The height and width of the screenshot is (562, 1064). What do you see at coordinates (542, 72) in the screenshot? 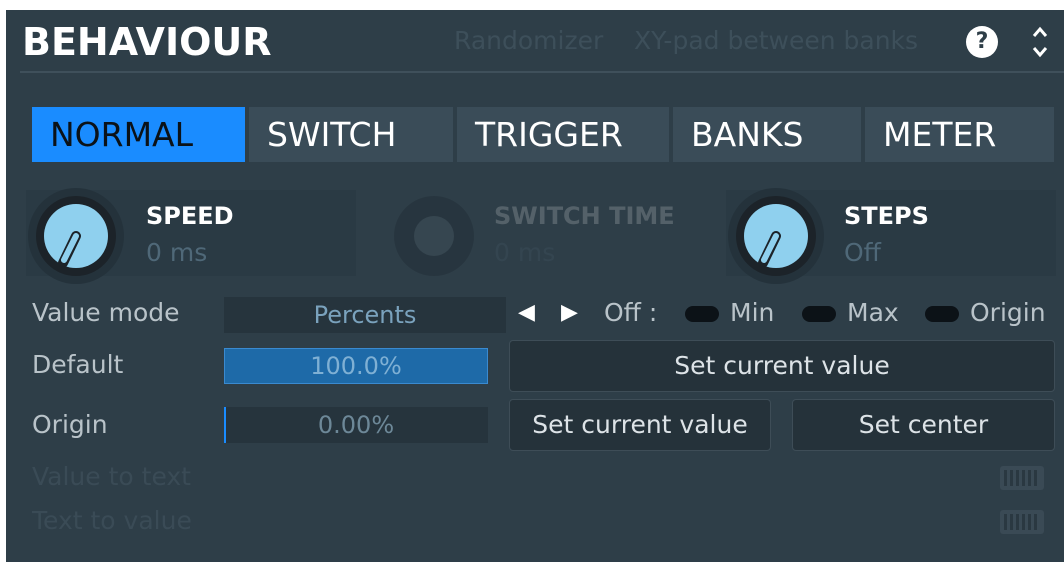
I see `header-divider` at bounding box center [542, 72].